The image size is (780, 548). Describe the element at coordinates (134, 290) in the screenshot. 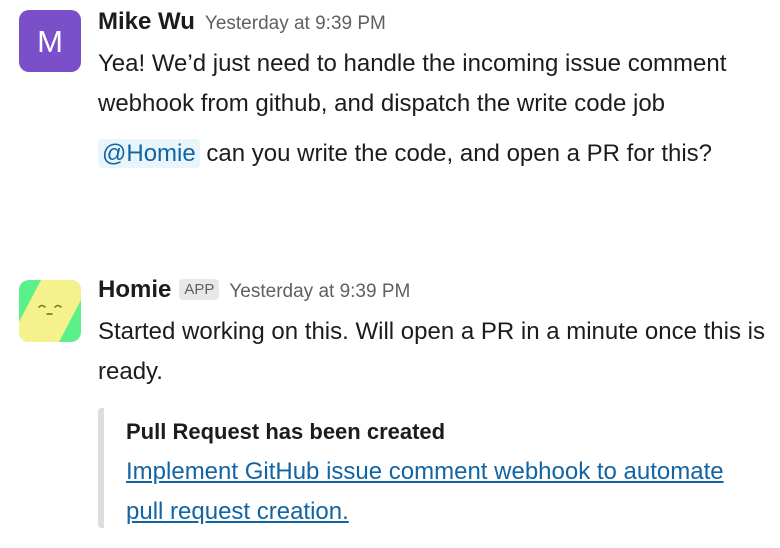

I see `sender-name: Homie` at that location.